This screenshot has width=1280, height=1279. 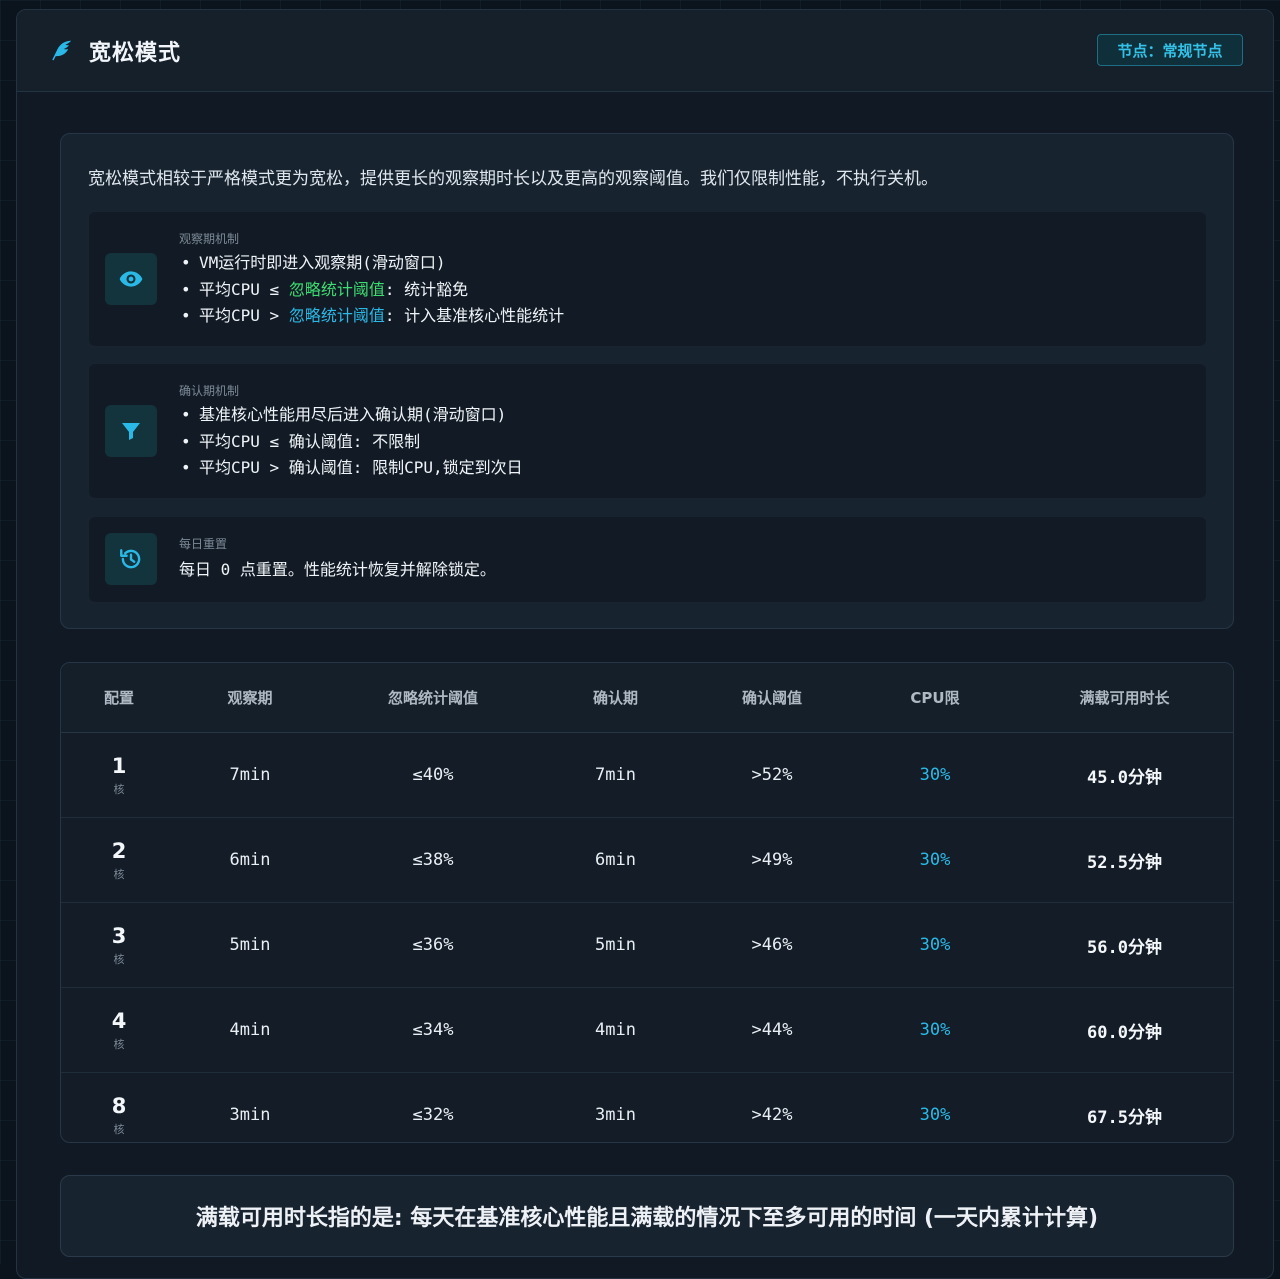 I want to click on cores-cell: 8核, so click(x=119, y=1114).